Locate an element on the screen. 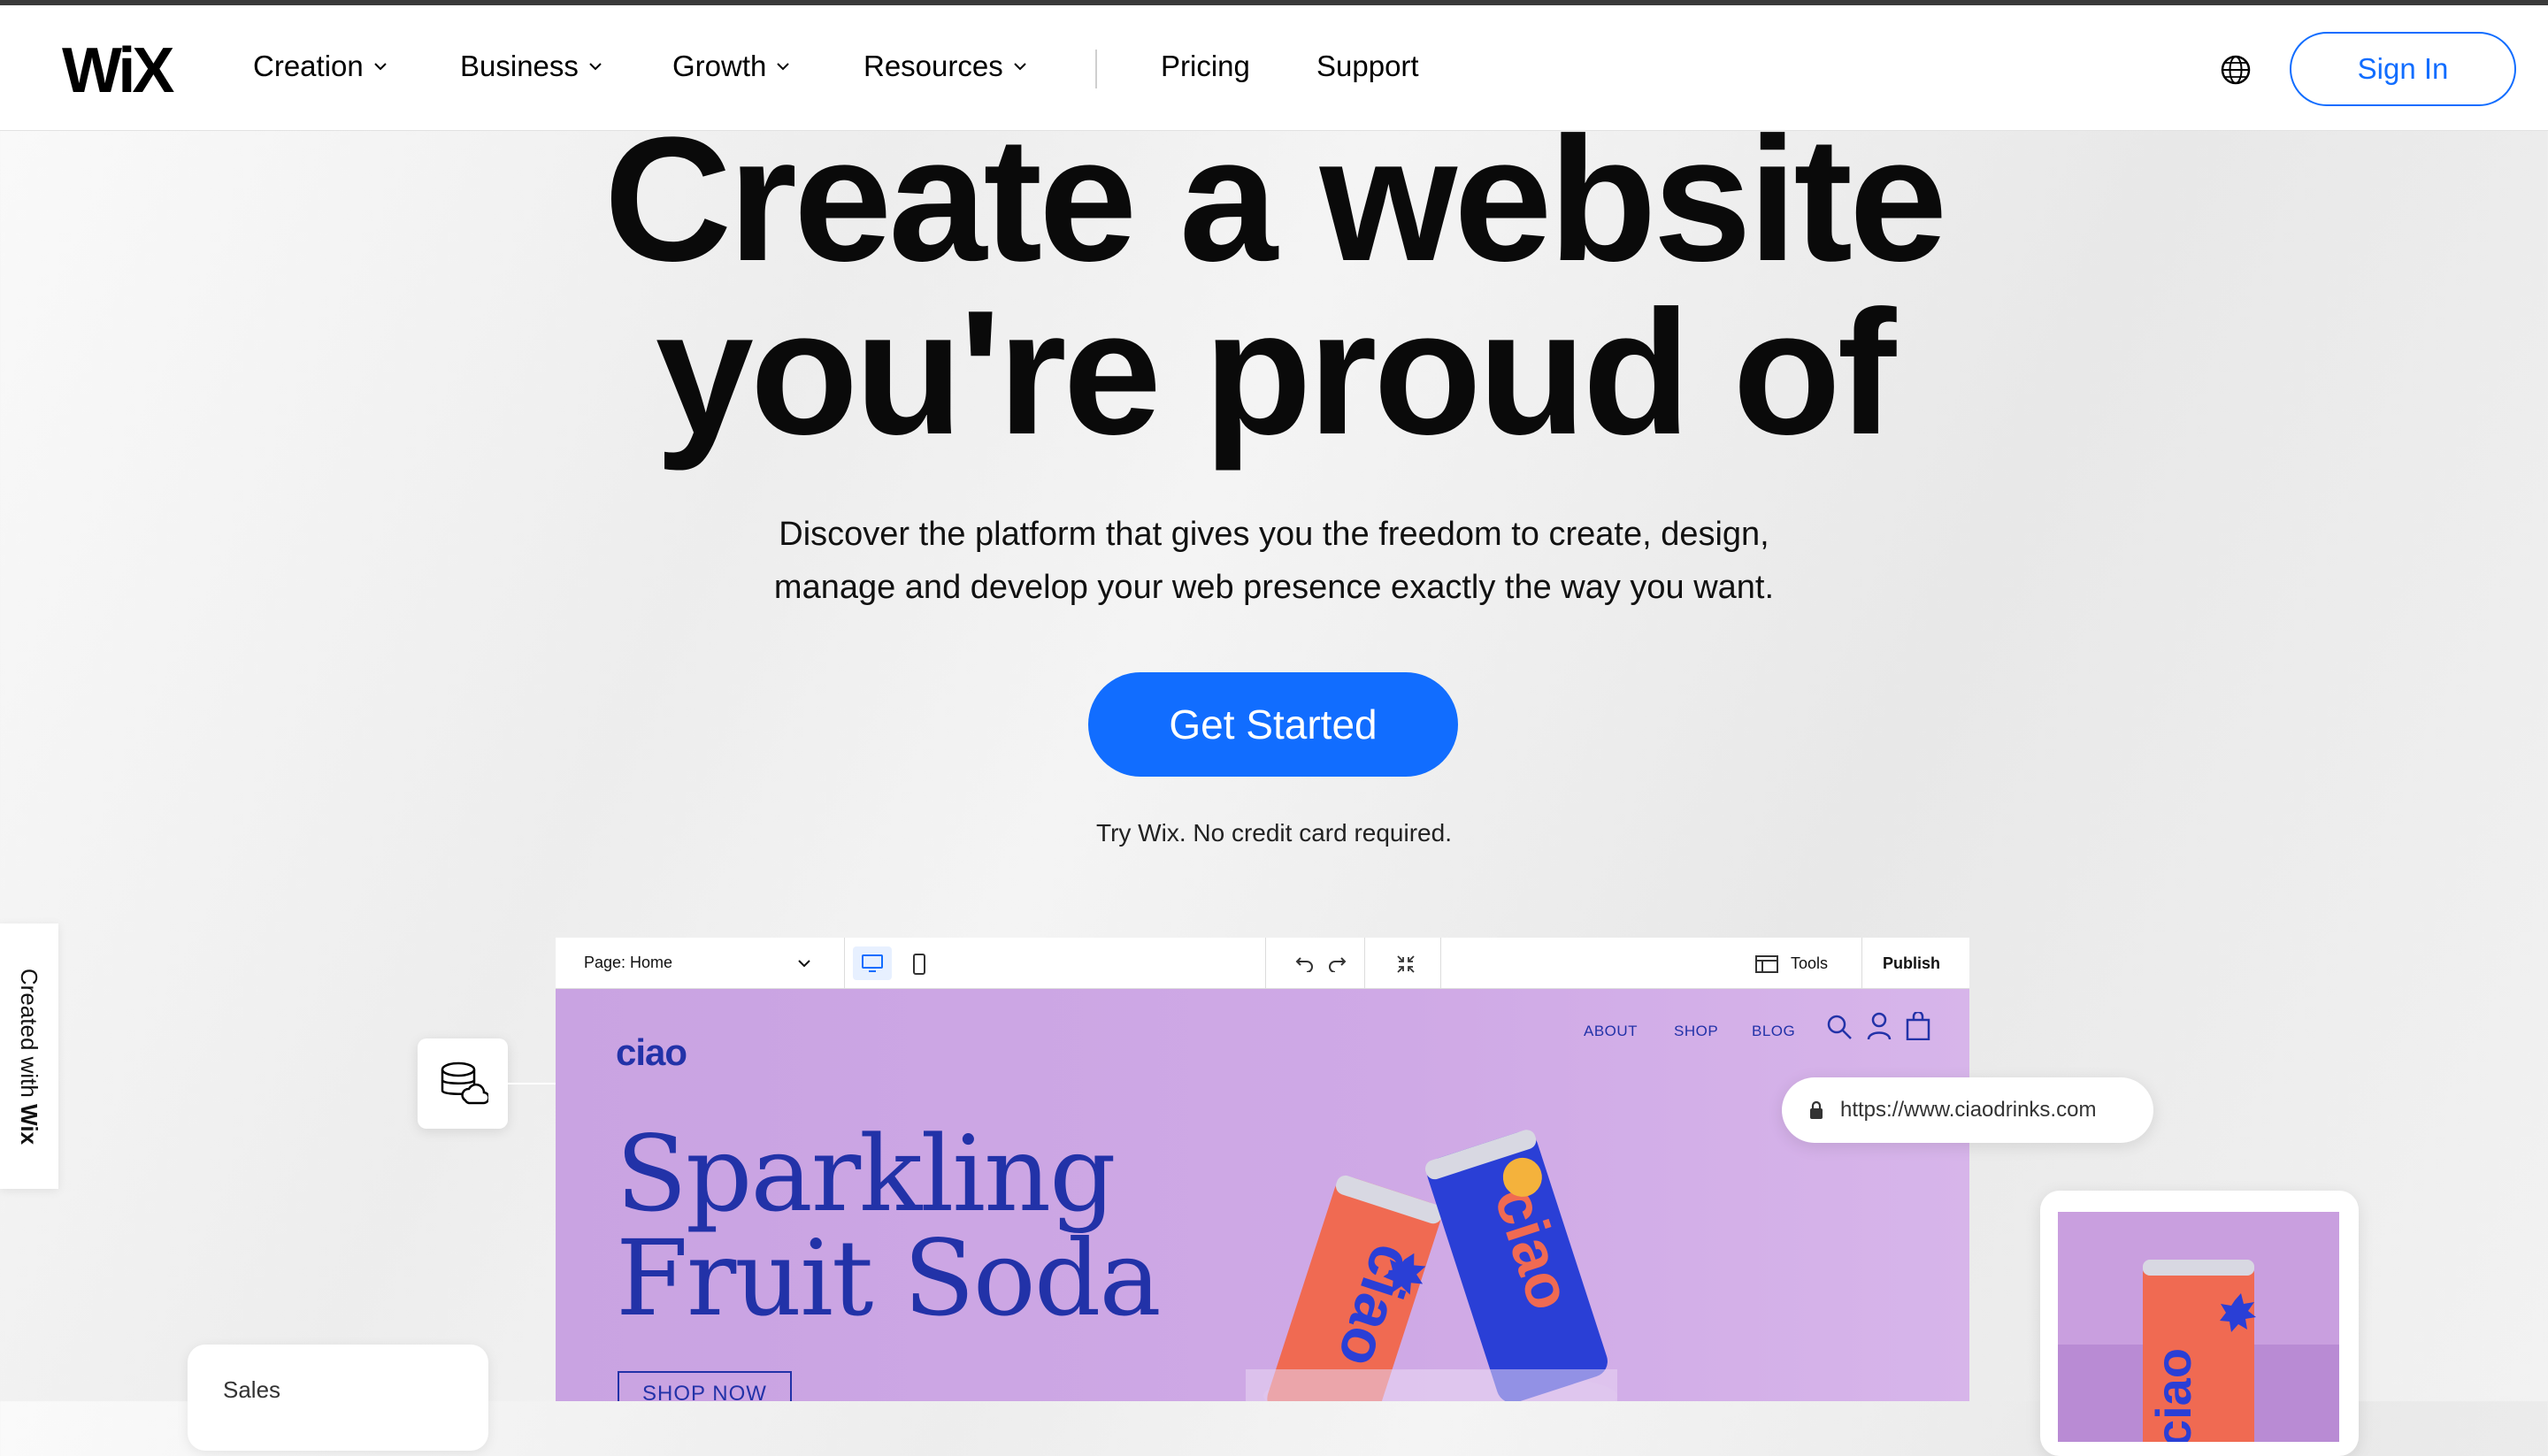 The height and width of the screenshot is (1456, 2548). site-nav-shop: SHOP is located at coordinates (1696, 1031).